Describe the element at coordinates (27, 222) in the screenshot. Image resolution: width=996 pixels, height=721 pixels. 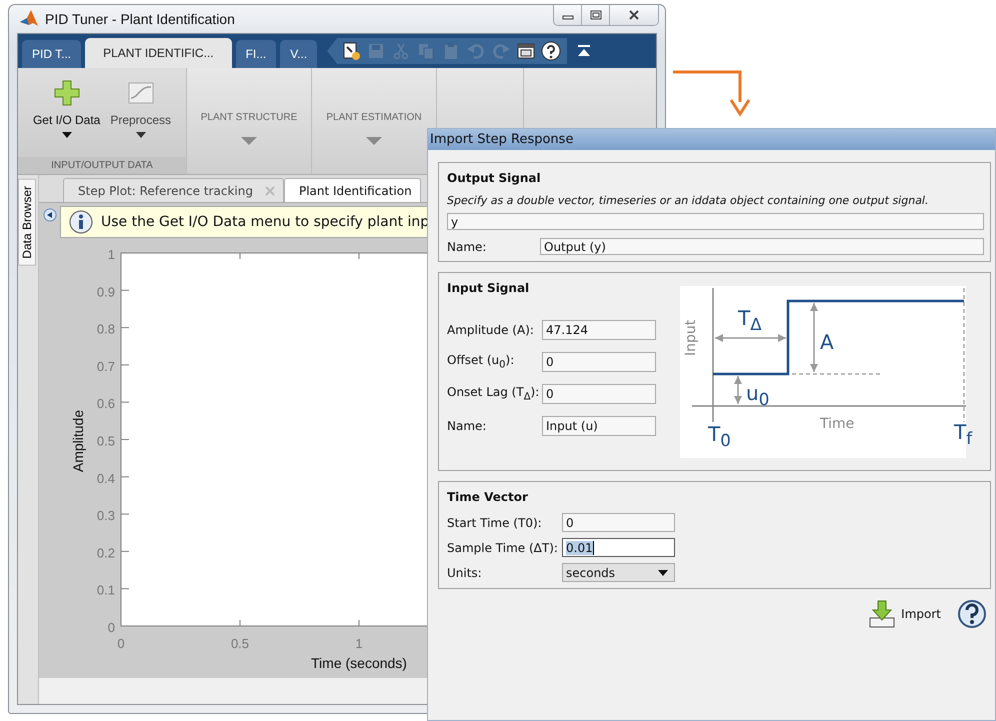
I see `side-panel-tab: Data Browser` at that location.